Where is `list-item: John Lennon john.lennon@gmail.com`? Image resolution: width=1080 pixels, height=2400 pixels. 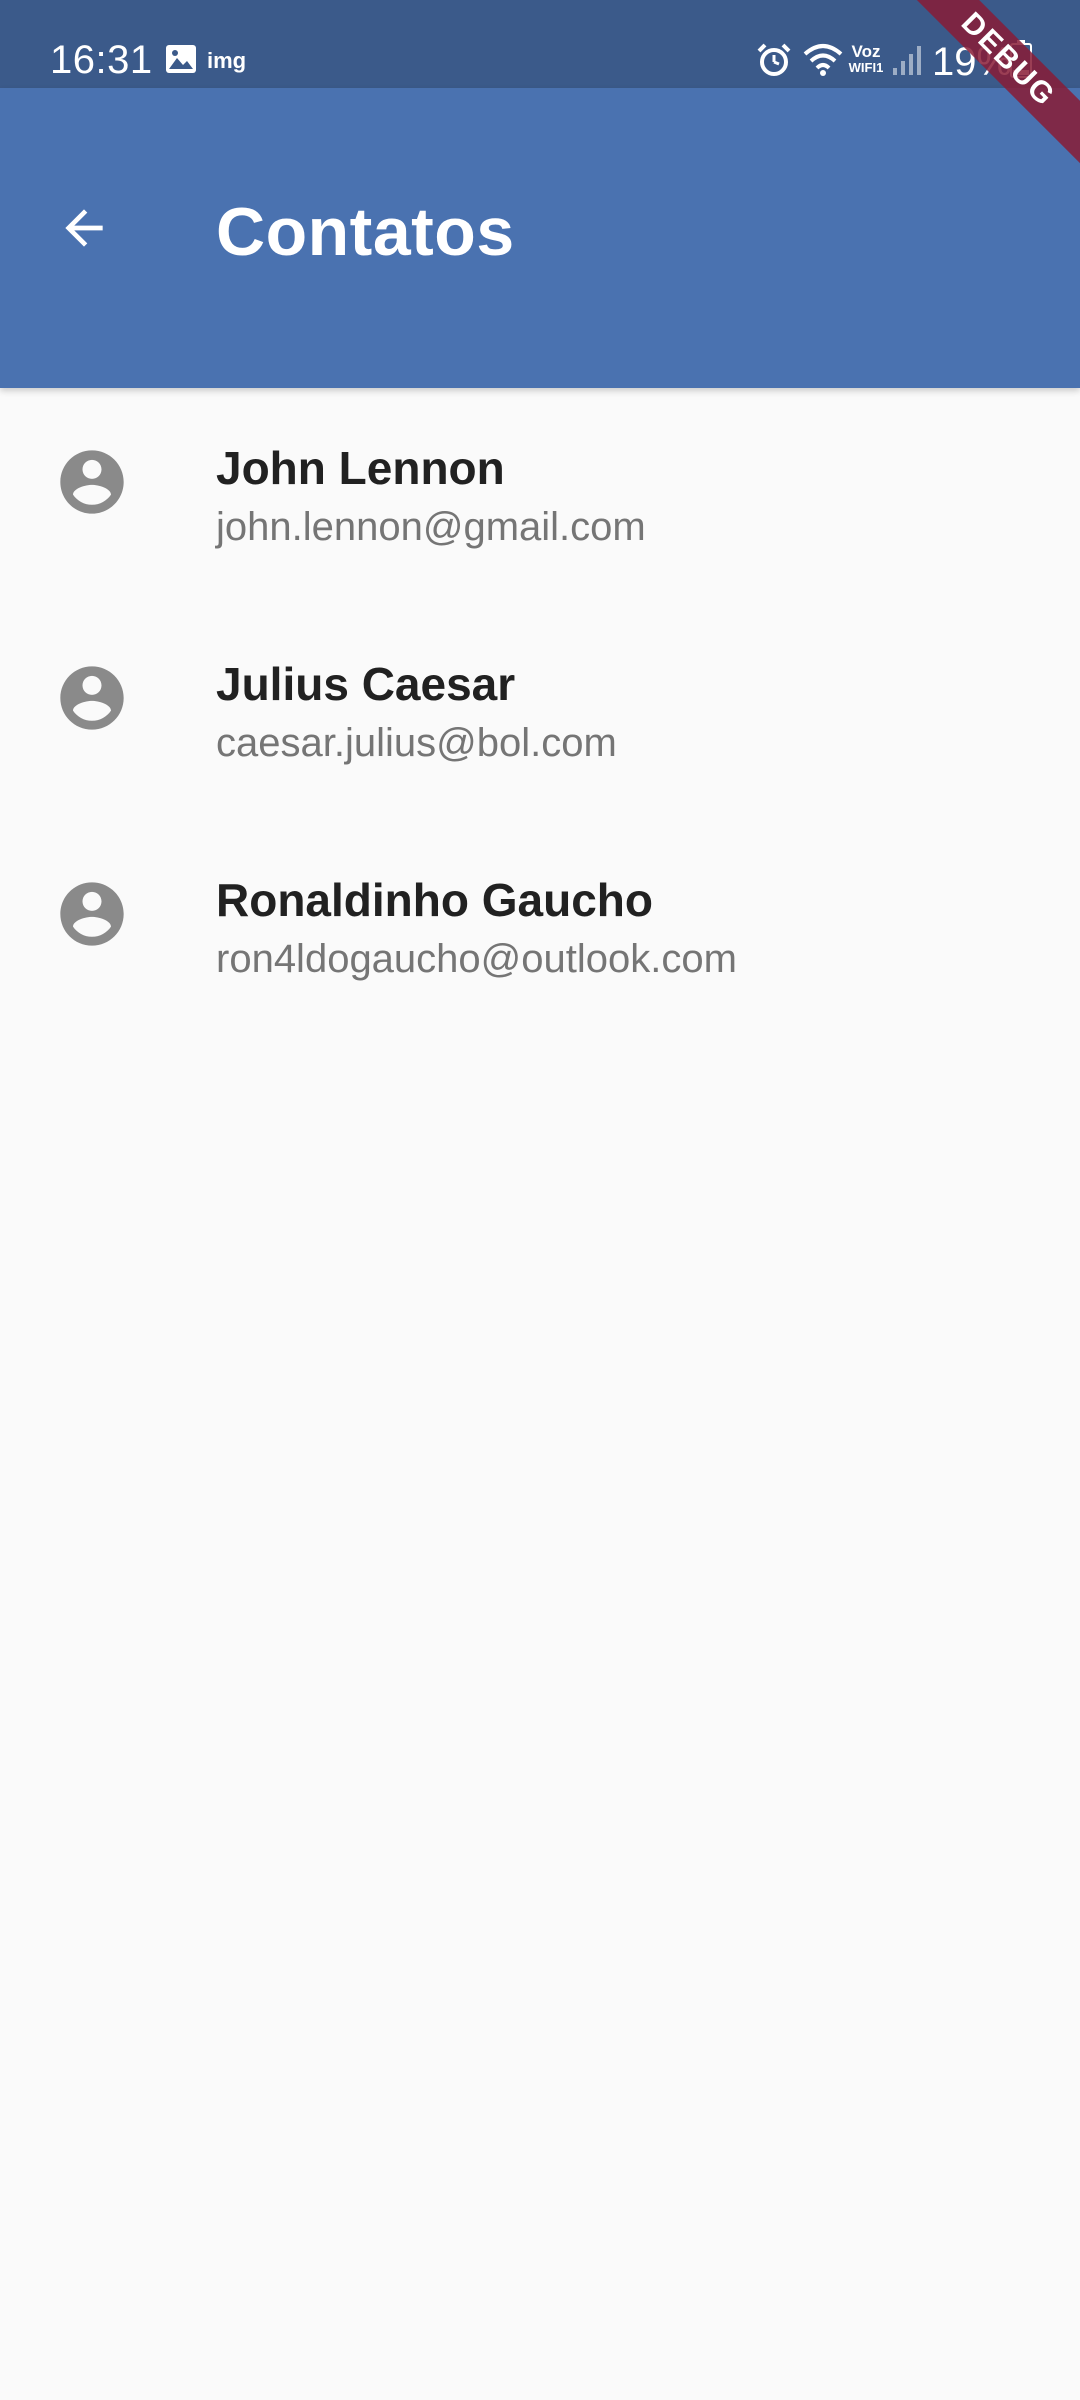
list-item: John Lennon john.lennon@gmail.com is located at coordinates (540, 496).